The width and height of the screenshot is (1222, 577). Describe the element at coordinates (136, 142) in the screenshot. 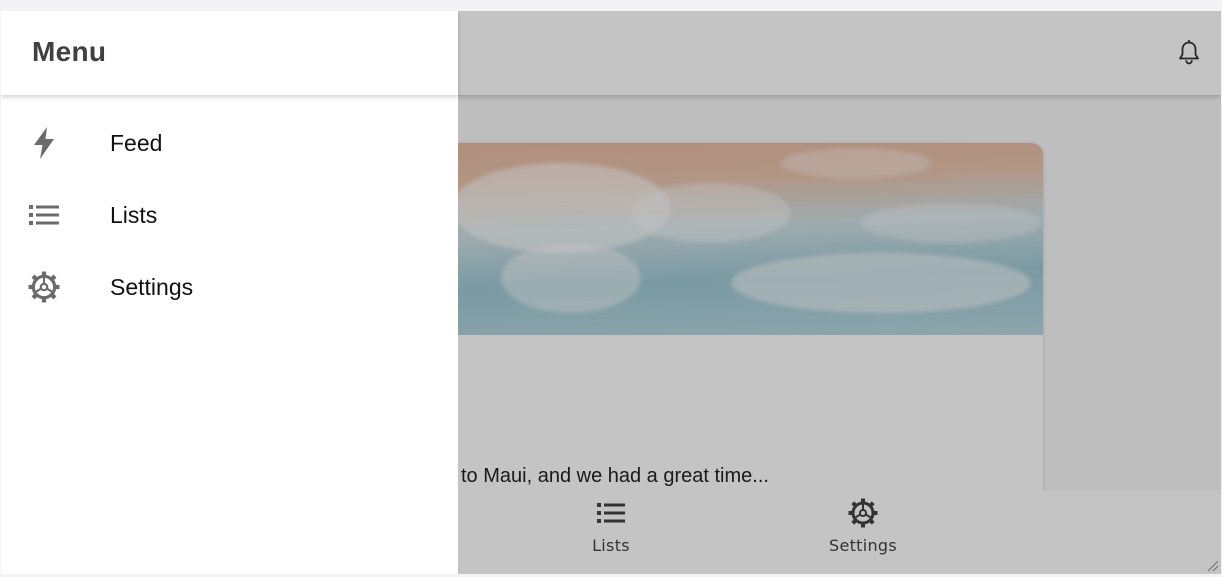

I see `drawer-item-feed-label: Feed` at that location.